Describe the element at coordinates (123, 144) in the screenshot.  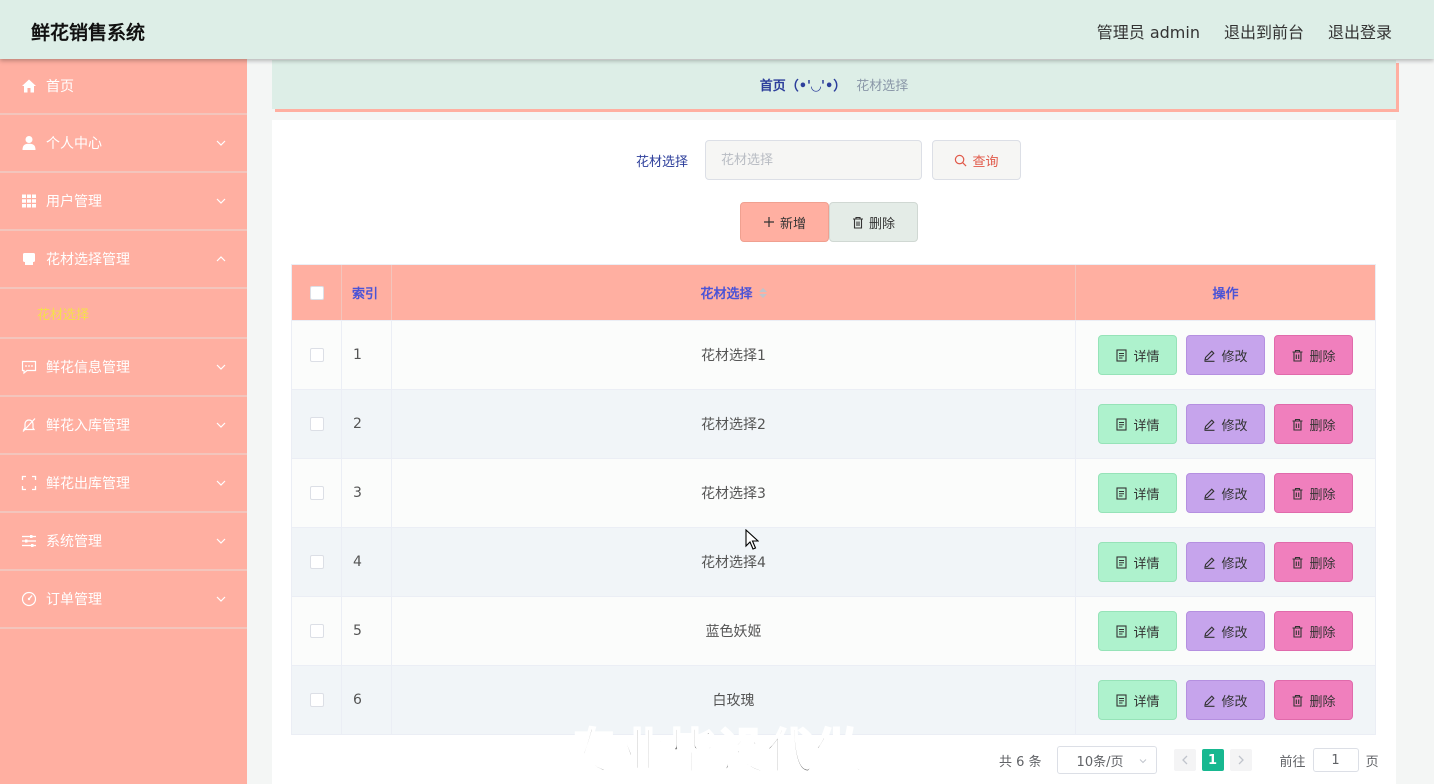
I see `sidebar-item-personal-center: 个人中心` at that location.